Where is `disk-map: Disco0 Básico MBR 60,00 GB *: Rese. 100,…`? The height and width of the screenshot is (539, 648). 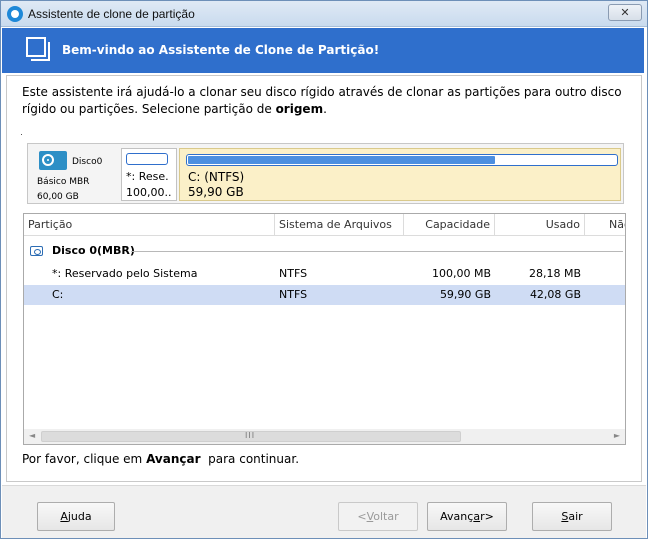
disk-map: Disco0 Básico MBR 60,00 GB *: Rese. 100,… is located at coordinates (325, 173).